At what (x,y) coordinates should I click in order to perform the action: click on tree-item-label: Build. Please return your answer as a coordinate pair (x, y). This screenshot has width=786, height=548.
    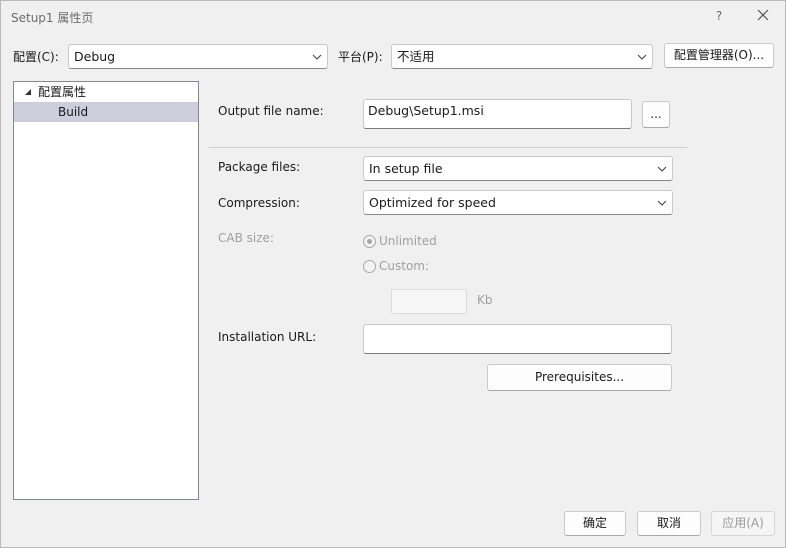
    Looking at the image, I should click on (73, 112).